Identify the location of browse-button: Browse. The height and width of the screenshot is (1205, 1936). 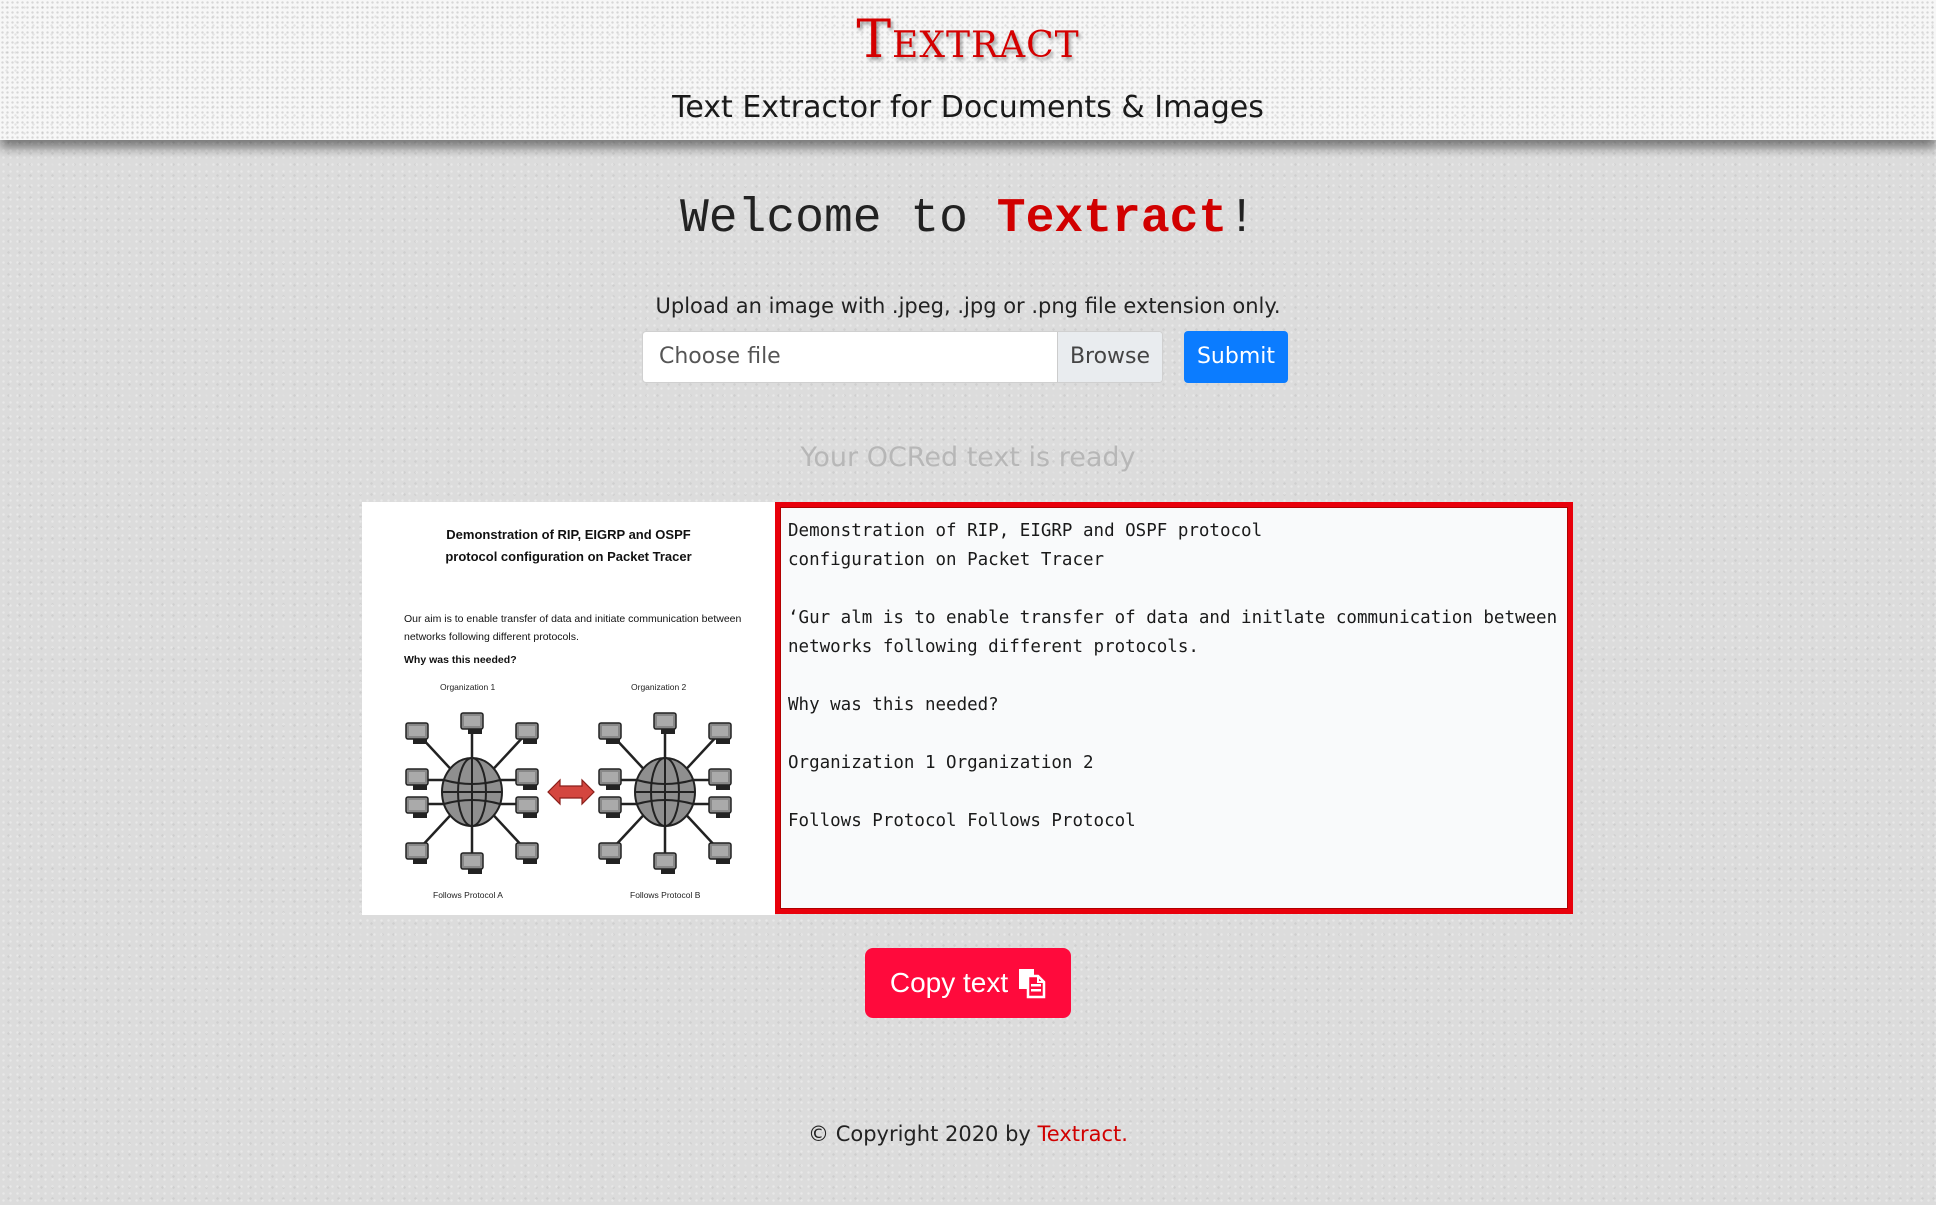
(1109, 357).